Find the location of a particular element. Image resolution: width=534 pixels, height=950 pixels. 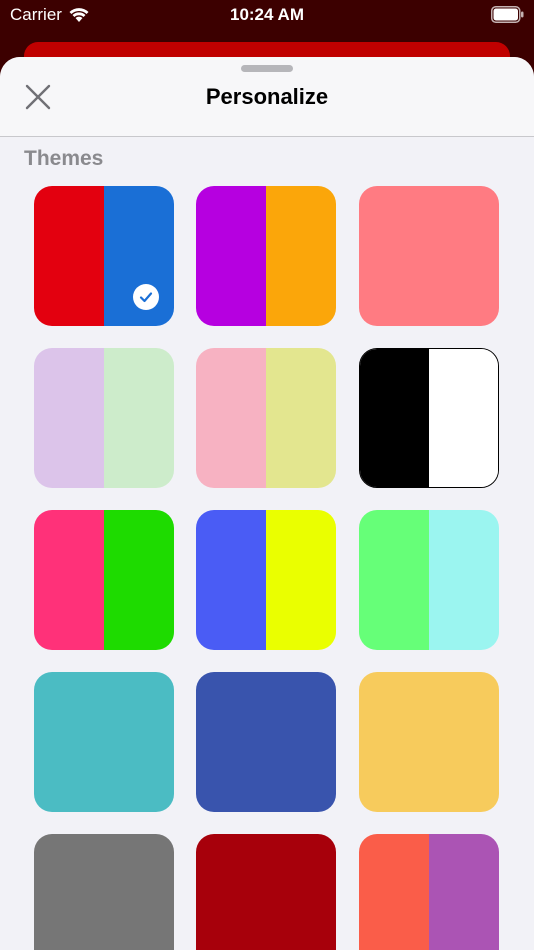

status-time: 10:24 AM is located at coordinates (266, 14).